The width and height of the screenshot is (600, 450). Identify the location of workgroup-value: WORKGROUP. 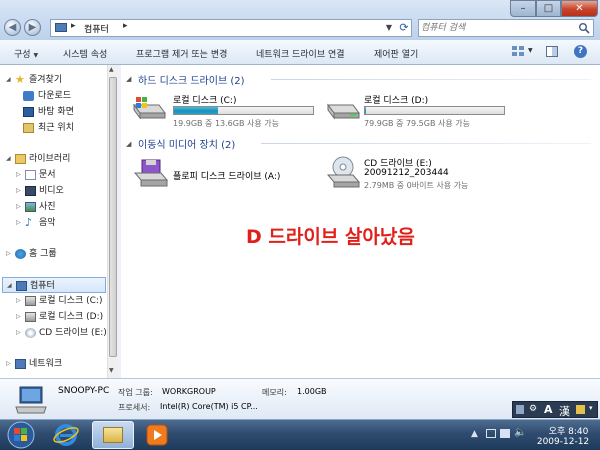
(189, 391).